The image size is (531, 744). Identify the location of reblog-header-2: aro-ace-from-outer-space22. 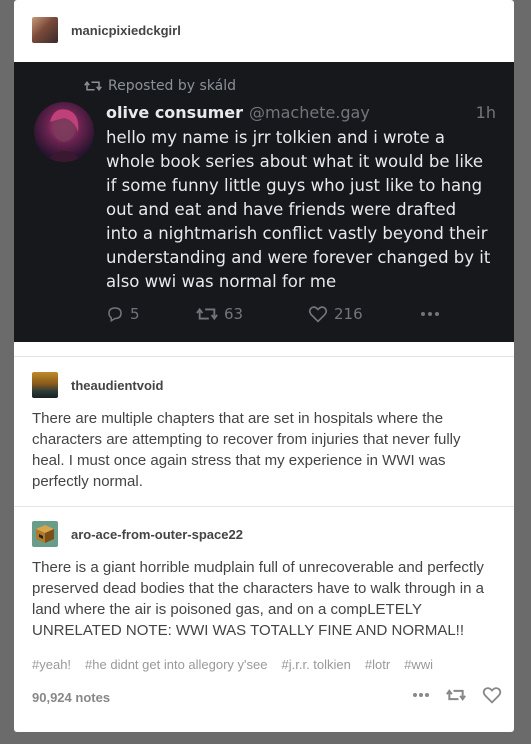
(128, 534).